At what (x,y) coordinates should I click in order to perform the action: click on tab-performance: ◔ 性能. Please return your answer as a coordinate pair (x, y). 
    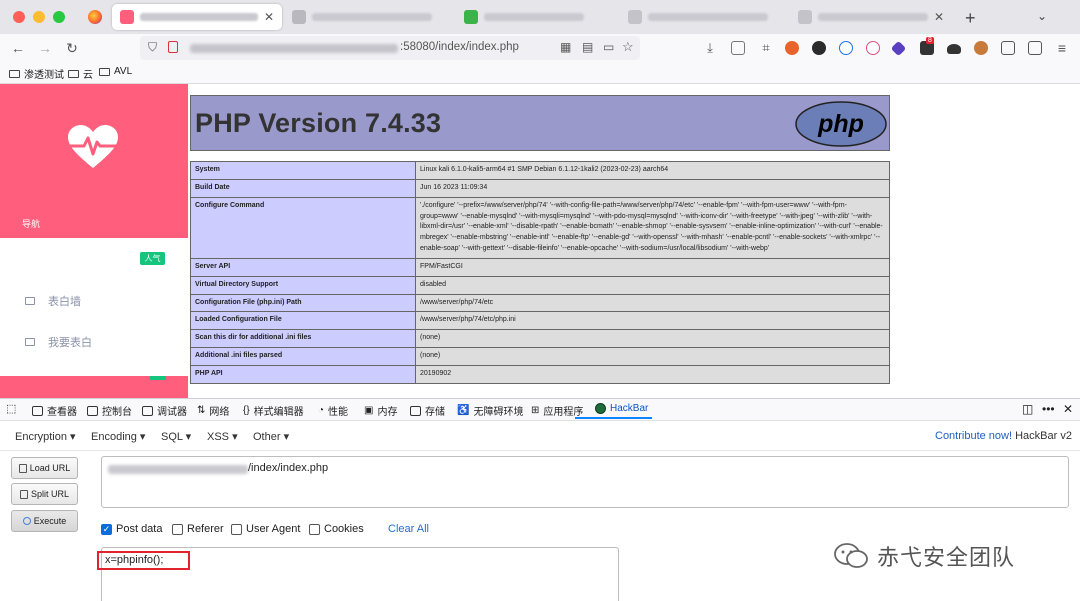
    Looking at the image, I should click on (333, 410).